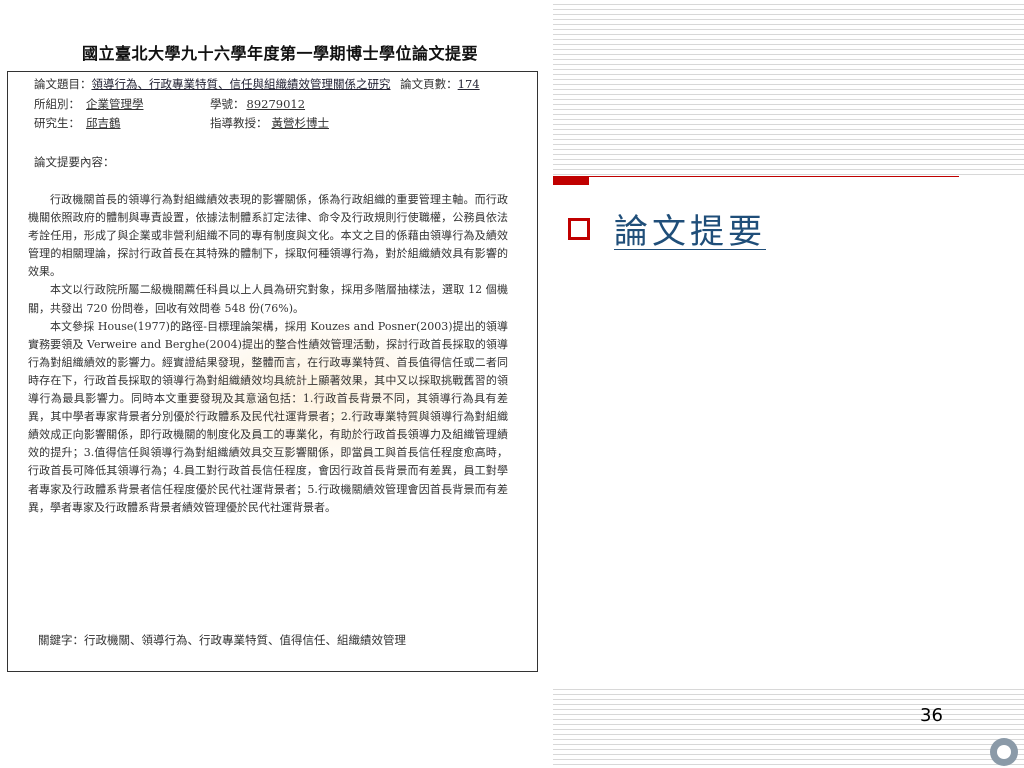 This screenshot has width=1024, height=768. I want to click on keywords-label: 關鍵字：, so click(61, 640).